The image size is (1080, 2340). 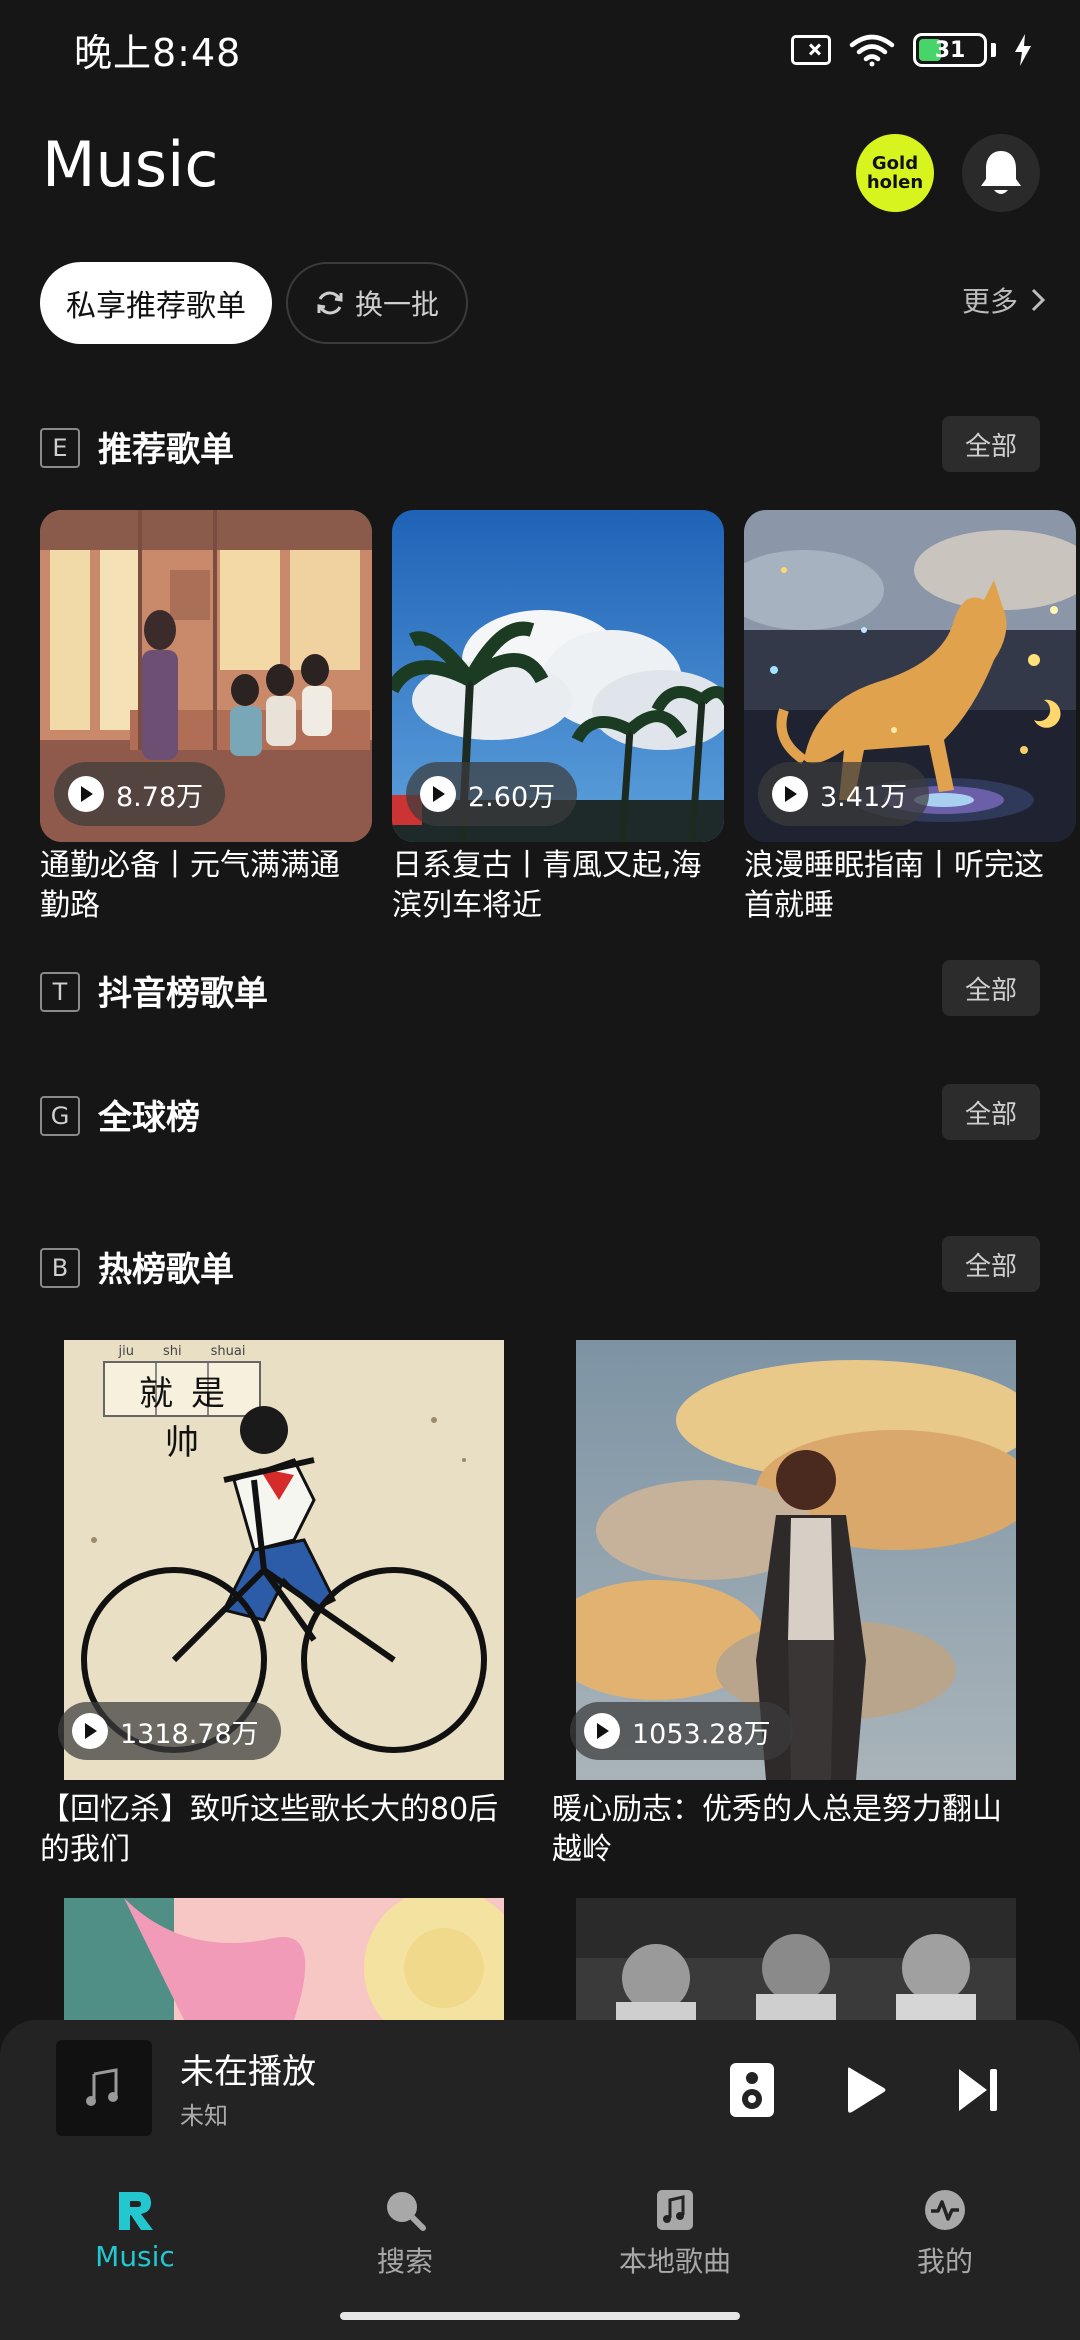 I want to click on play-count-badge: 1318.78万, so click(x=169, y=1731).